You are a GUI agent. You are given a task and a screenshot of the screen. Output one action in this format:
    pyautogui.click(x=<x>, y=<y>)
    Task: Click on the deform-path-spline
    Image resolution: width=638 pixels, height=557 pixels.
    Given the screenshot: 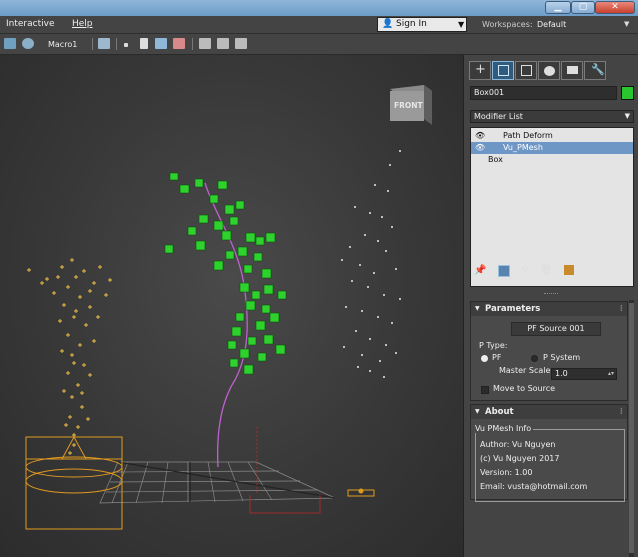 What is the action you would take?
    pyautogui.click(x=226, y=325)
    